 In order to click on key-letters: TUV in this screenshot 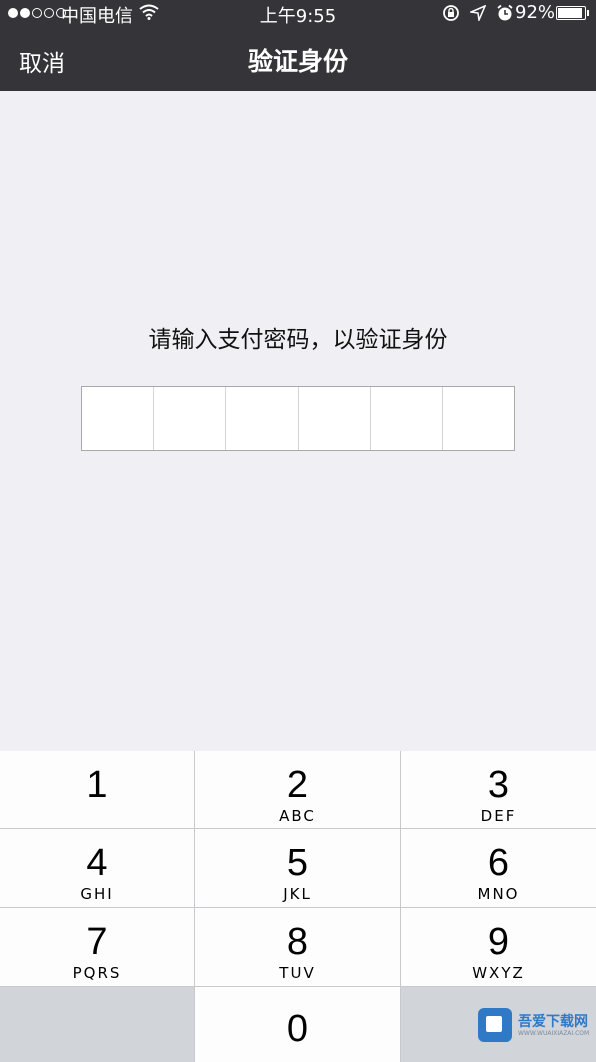, I will do `click(297, 973)`.